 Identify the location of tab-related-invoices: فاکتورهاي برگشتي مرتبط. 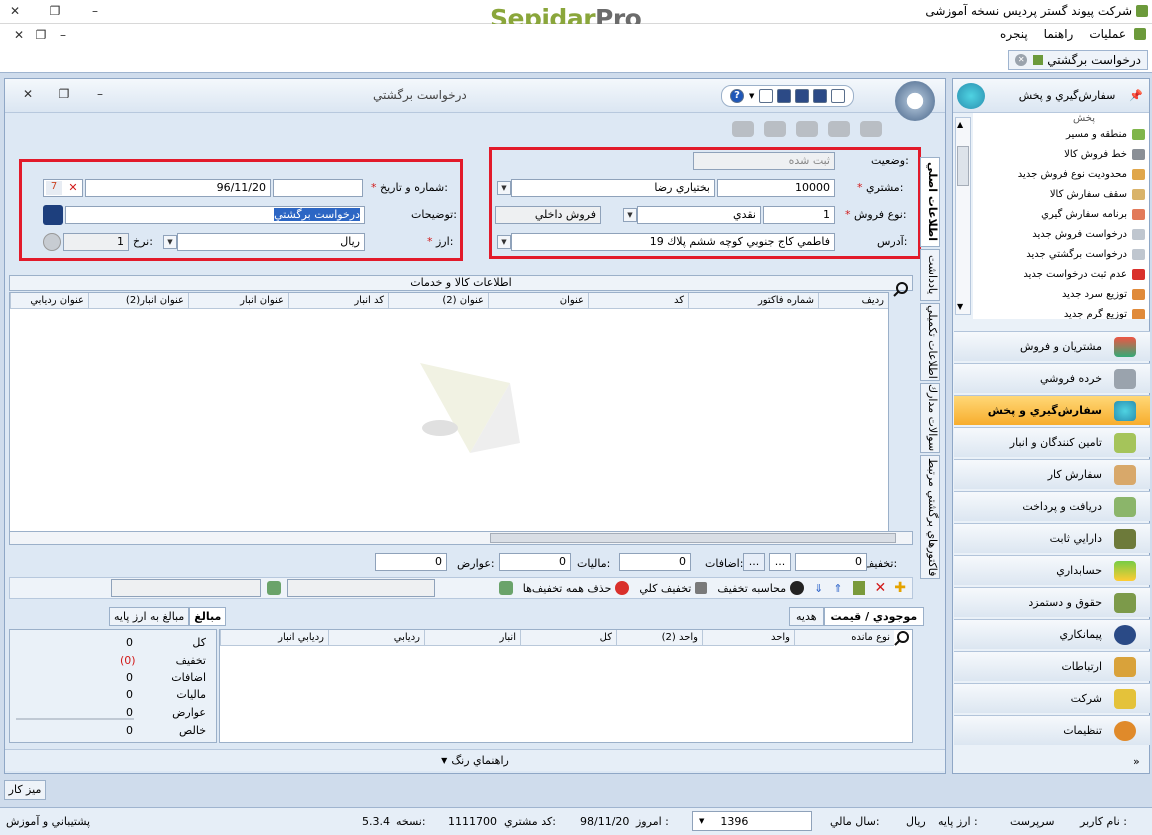
(930, 517).